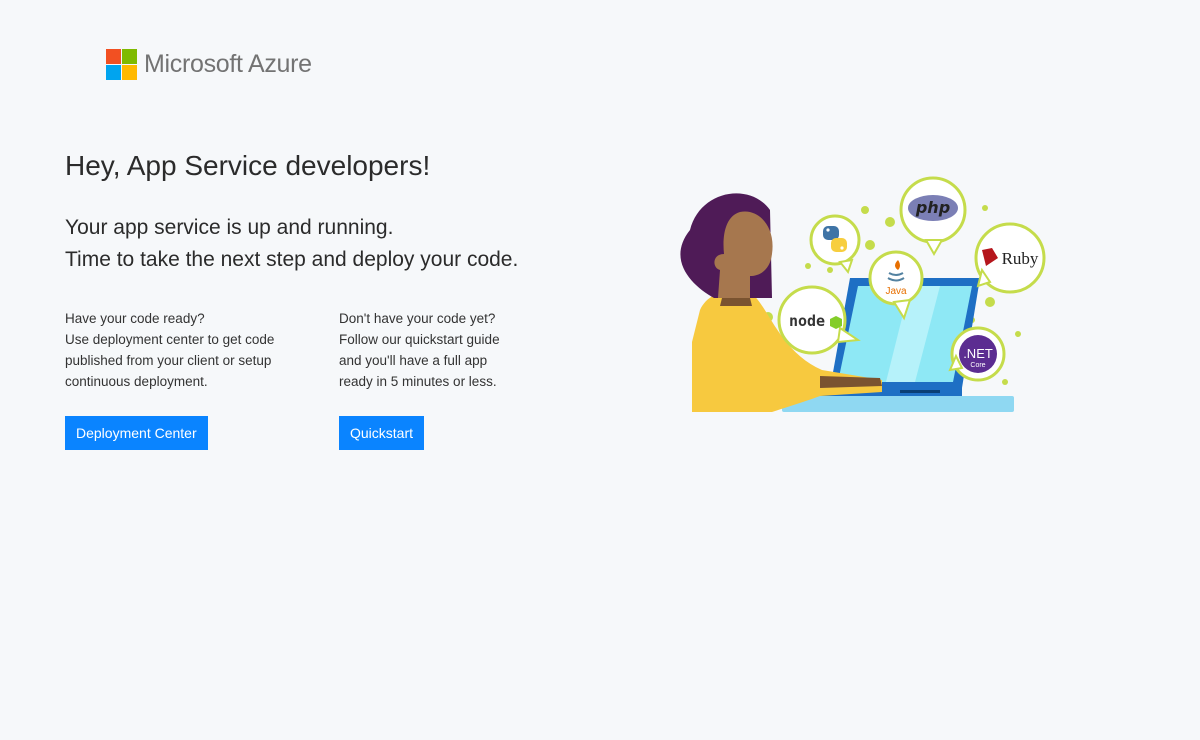 The height and width of the screenshot is (740, 1200). I want to click on logo-square-yellow, so click(129, 72).